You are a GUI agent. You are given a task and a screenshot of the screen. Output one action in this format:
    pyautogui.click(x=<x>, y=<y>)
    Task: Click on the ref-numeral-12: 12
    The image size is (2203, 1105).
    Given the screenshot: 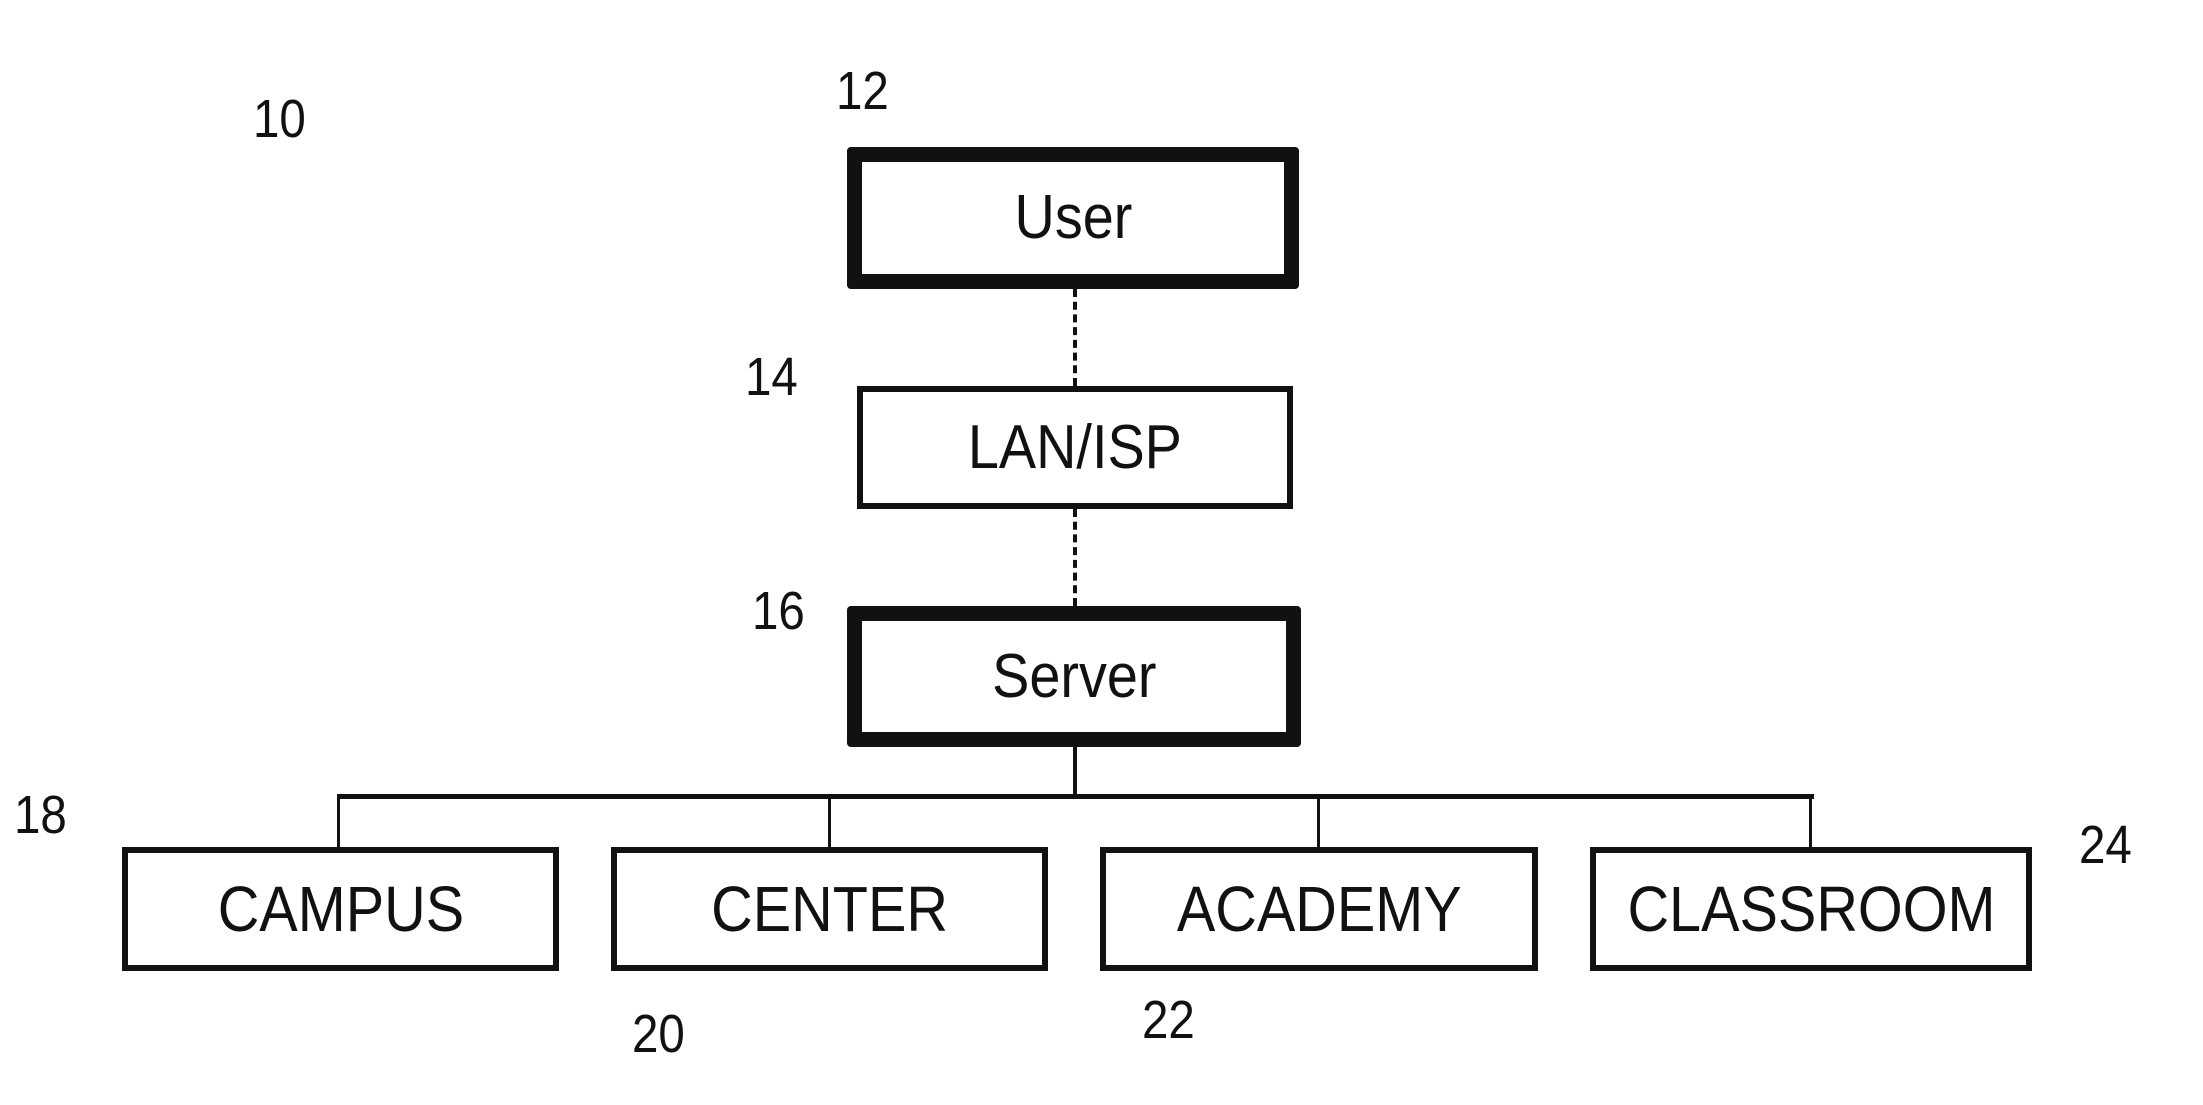 What is the action you would take?
    pyautogui.click(x=862, y=91)
    